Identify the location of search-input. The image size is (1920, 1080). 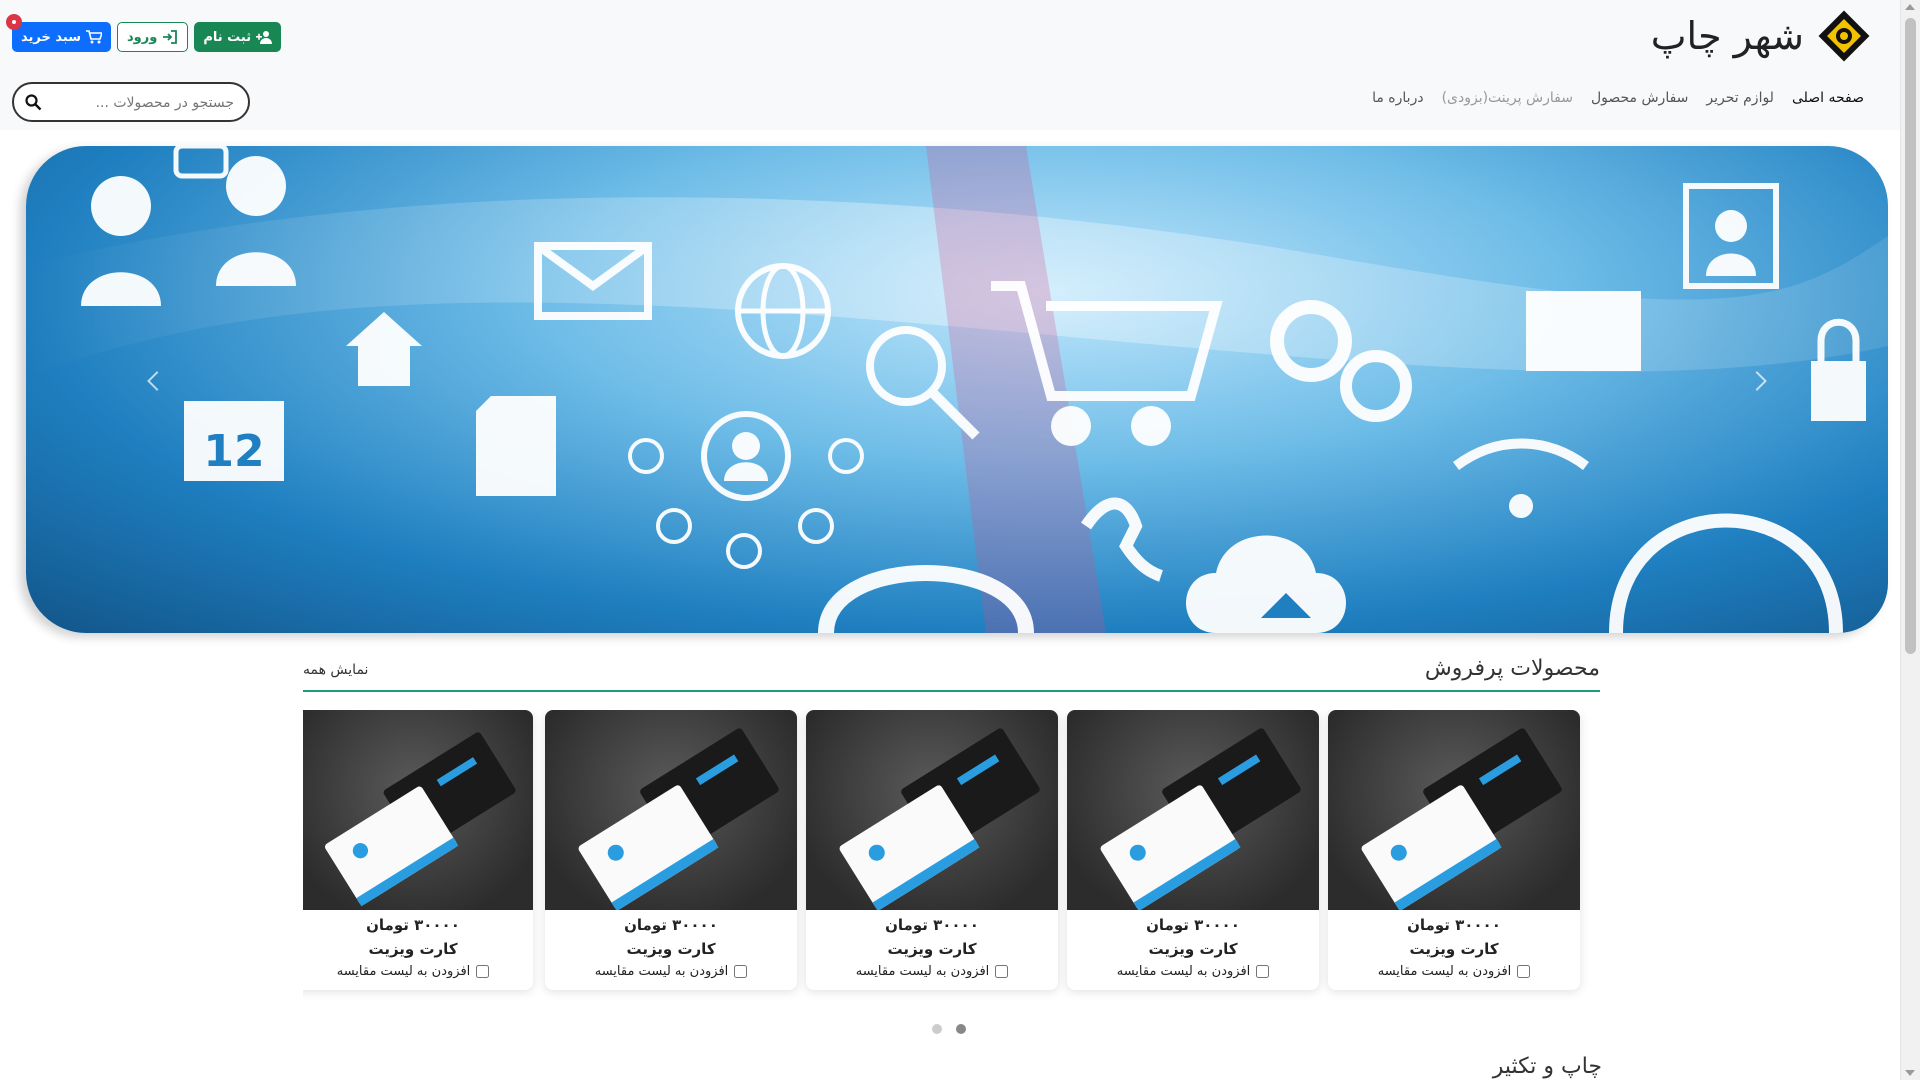
(144, 103).